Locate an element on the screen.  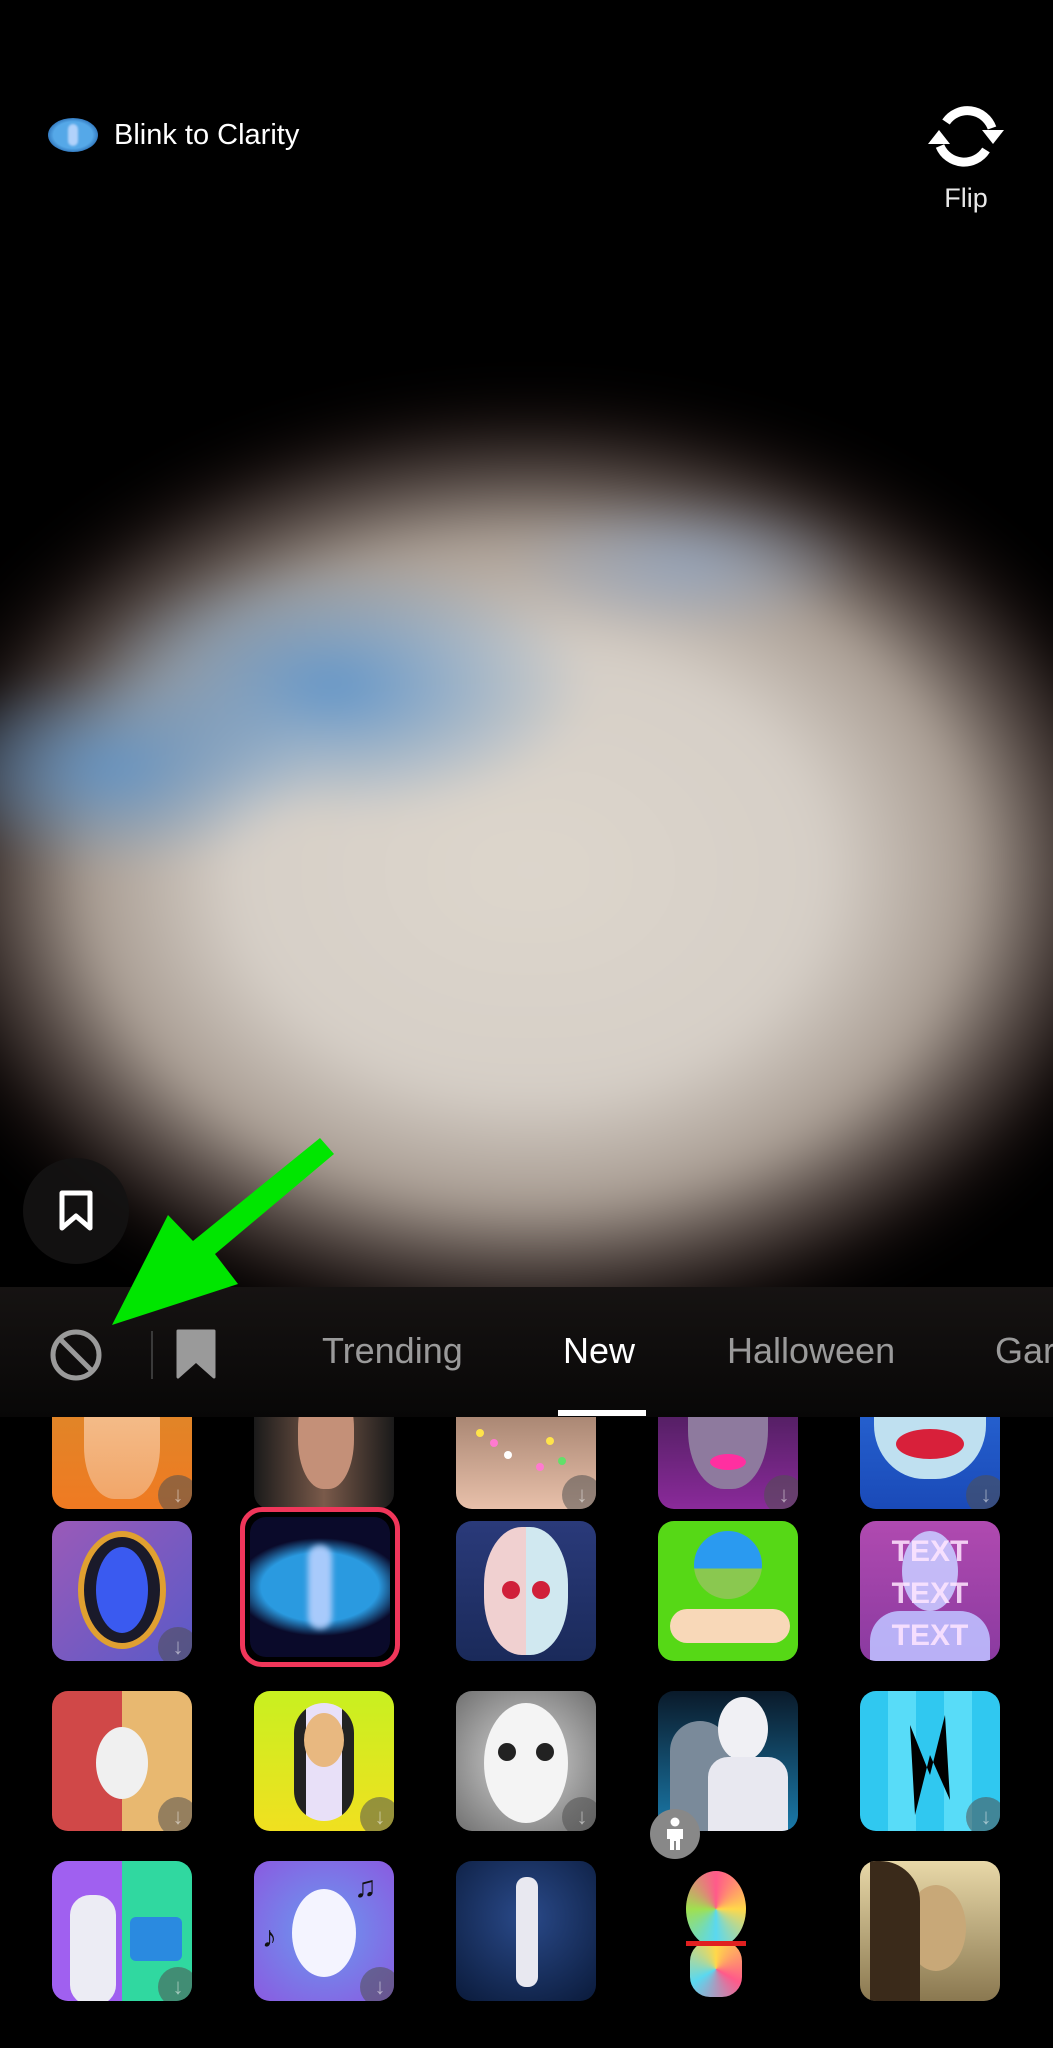
flip-label: Flip is located at coordinates (966, 198).